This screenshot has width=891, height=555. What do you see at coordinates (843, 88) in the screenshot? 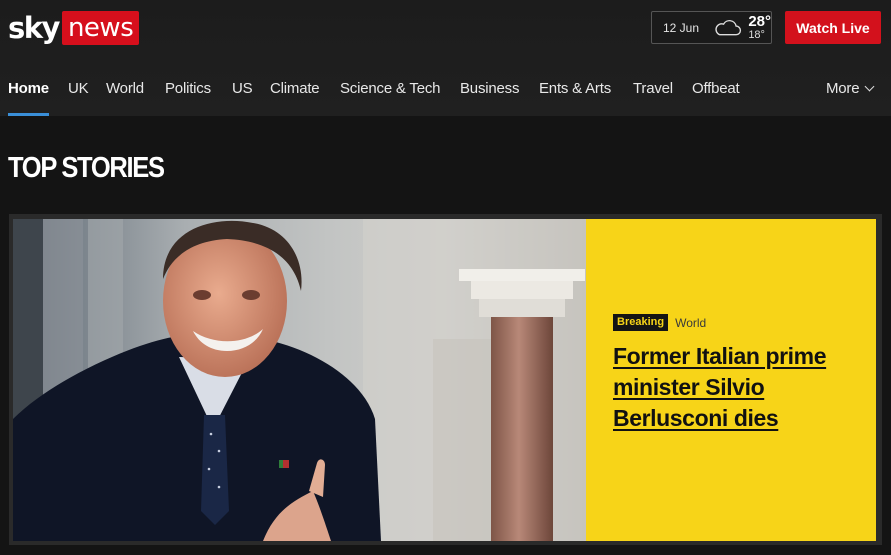
I see `nav-more-label: More` at bounding box center [843, 88].